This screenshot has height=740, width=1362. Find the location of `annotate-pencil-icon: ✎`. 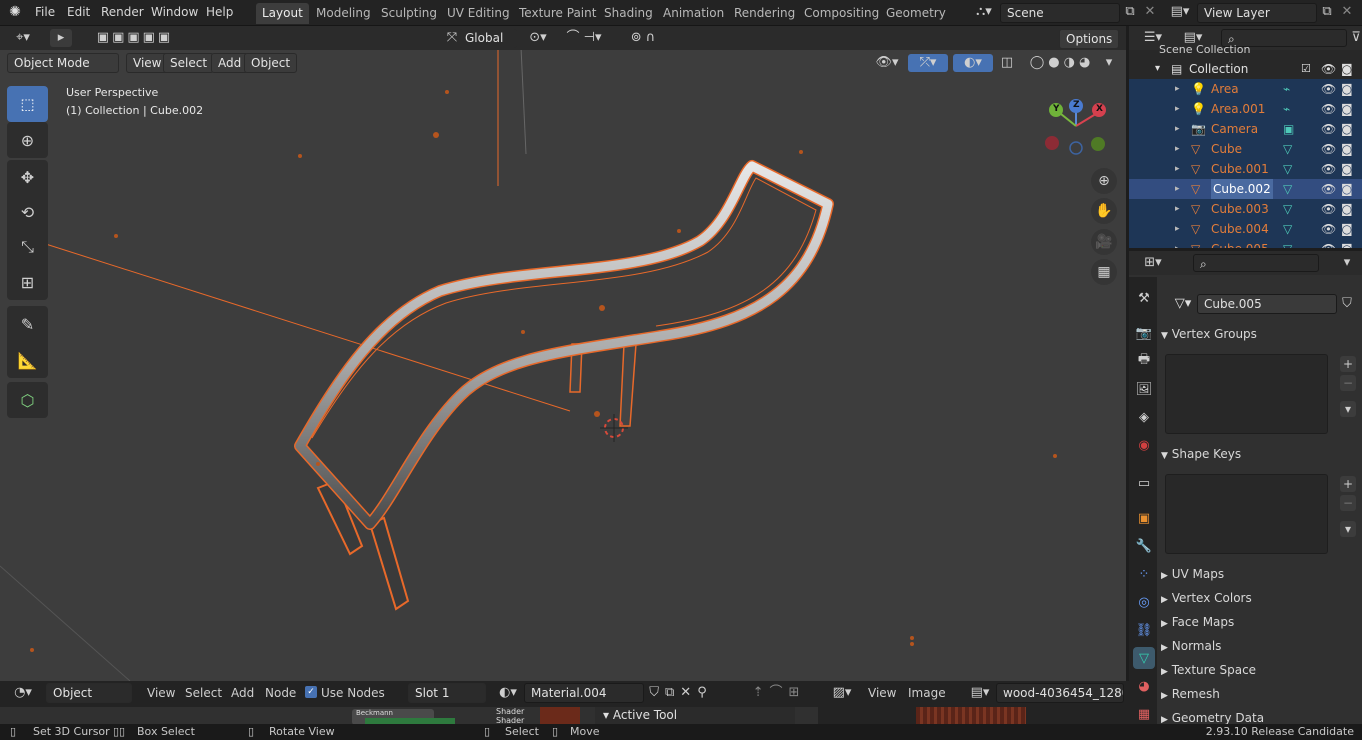

annotate-pencil-icon: ✎ is located at coordinates (27, 324).